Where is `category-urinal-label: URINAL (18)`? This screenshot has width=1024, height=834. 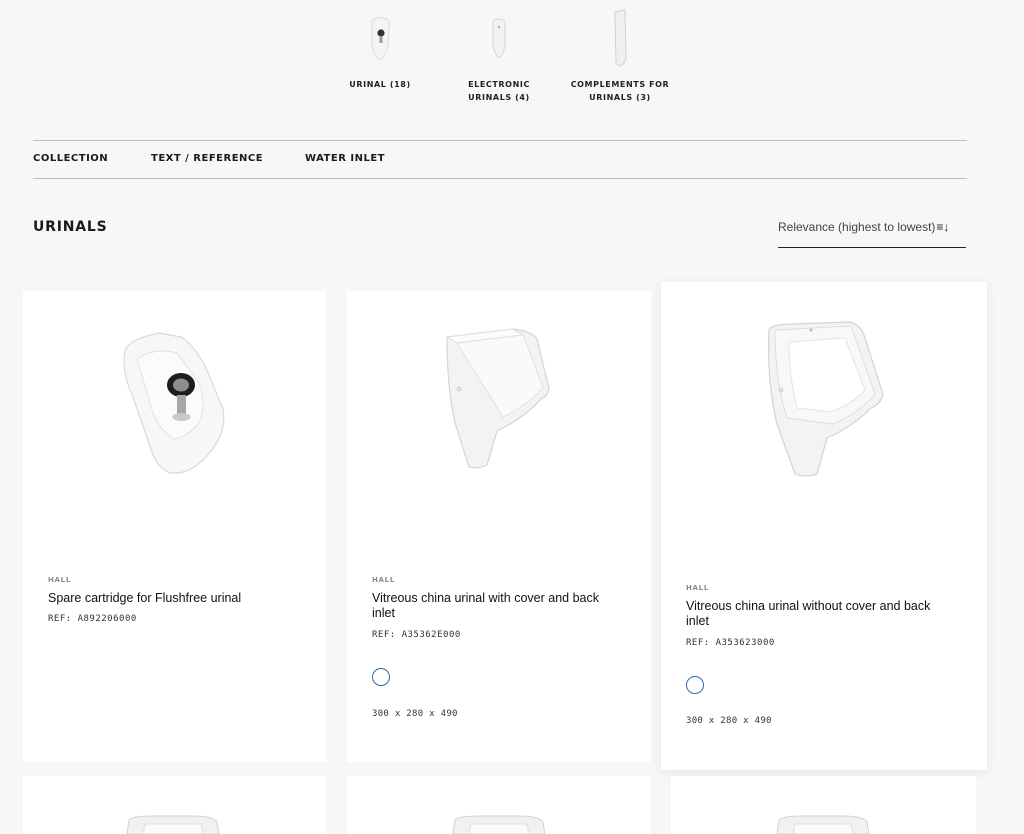 category-urinal-label: URINAL (18) is located at coordinates (380, 84).